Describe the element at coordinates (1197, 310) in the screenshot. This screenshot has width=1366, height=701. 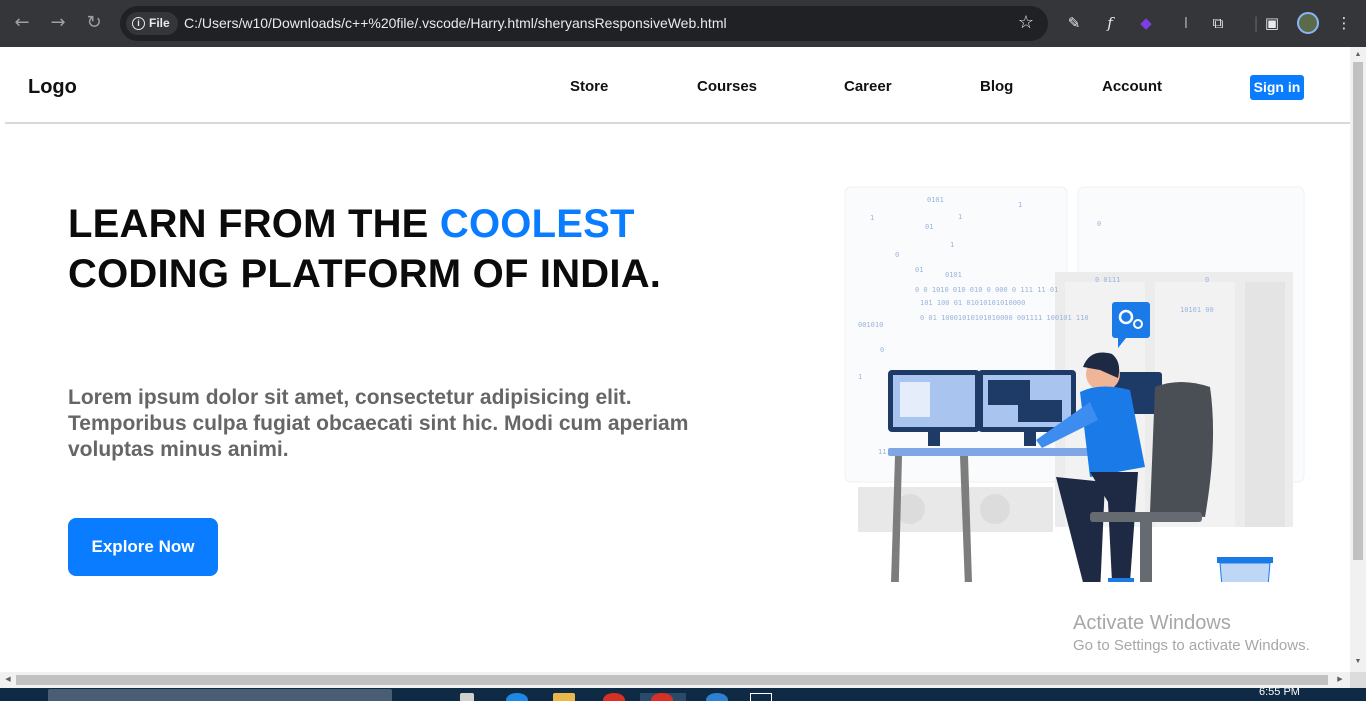
I see `svg-text: 10101 00` at that location.